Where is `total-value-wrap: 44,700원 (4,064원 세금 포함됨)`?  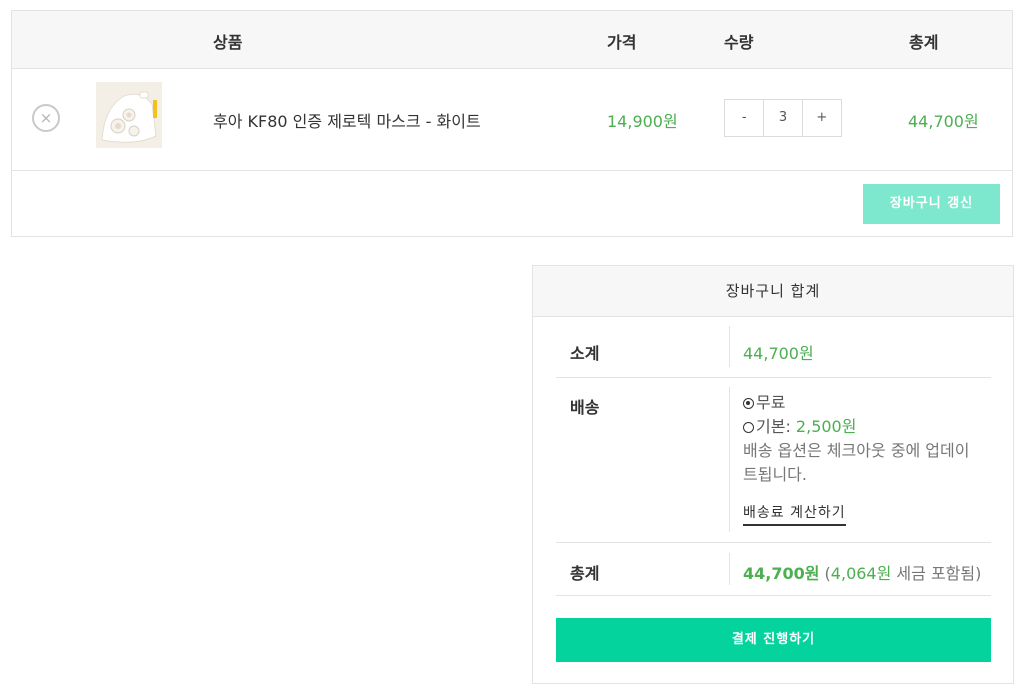 total-value-wrap: 44,700원 (4,064원 세금 포함됨) is located at coordinates (862, 572).